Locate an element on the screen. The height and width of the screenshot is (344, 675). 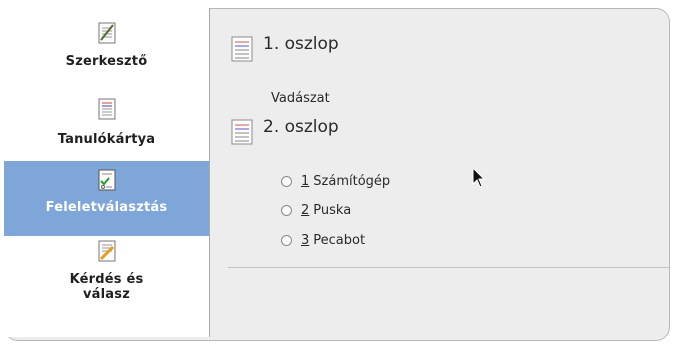
column1-header: 1. oszlop is located at coordinates (285, 48).